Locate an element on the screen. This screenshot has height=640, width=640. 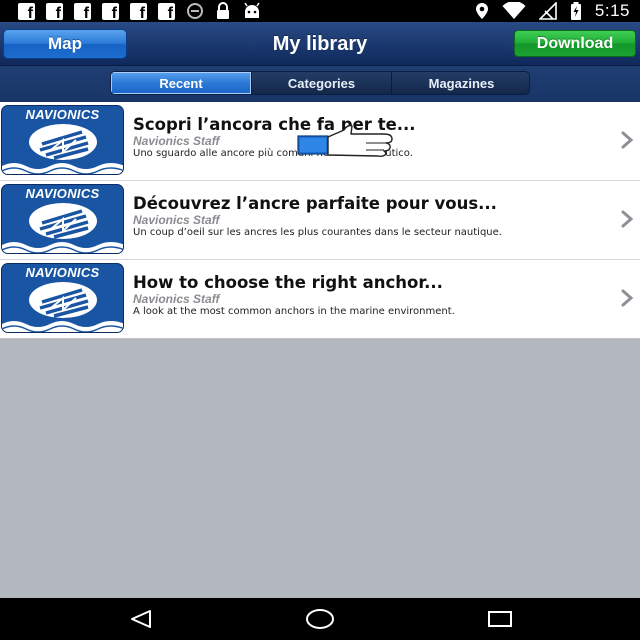
lock-icon is located at coordinates (223, 11).